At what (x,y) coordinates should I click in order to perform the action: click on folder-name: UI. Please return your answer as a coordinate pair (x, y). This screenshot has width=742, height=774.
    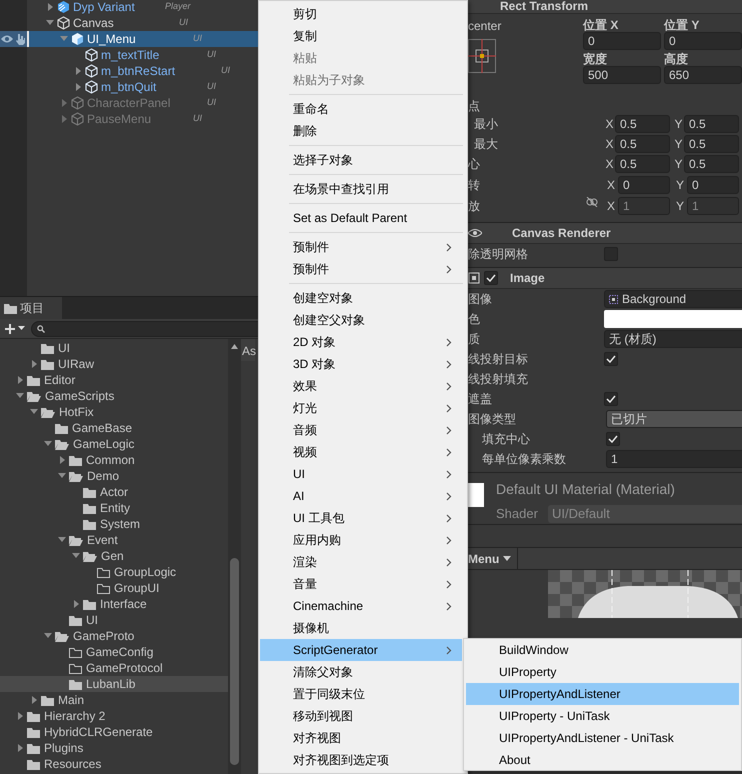
    Looking at the image, I should click on (92, 620).